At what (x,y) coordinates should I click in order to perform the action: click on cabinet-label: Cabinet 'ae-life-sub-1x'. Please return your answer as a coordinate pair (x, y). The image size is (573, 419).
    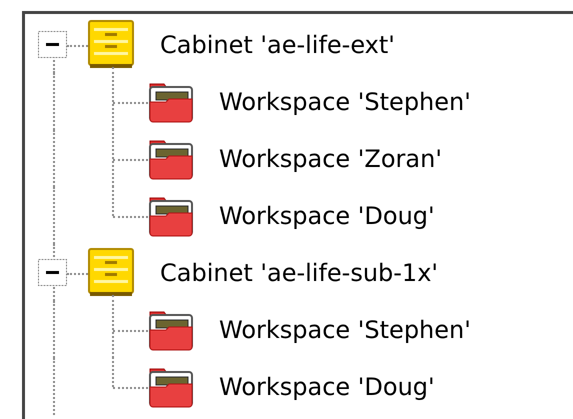
    Looking at the image, I should click on (299, 272).